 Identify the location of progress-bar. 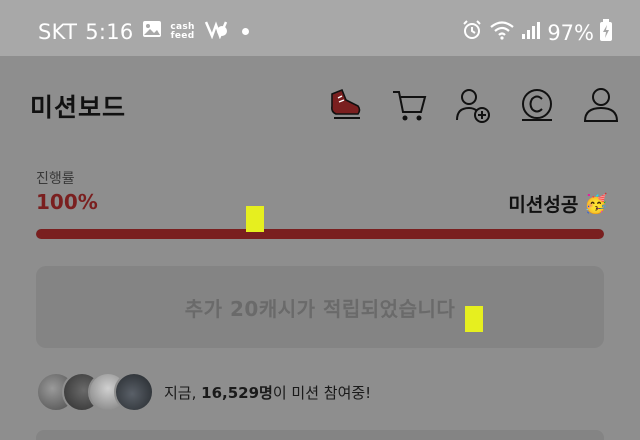
(320, 234).